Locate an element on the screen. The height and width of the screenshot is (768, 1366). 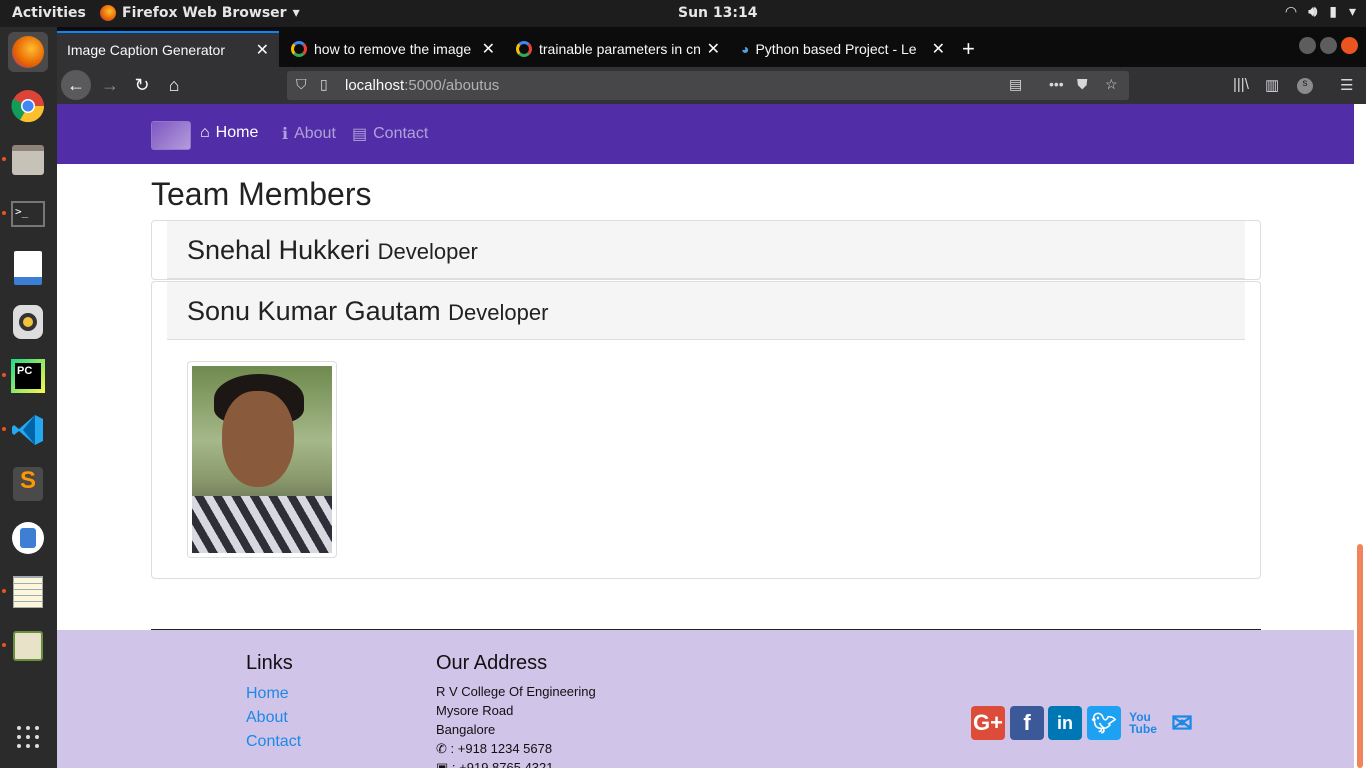
phone-number: : +918 1234 5678 is located at coordinates (501, 748).